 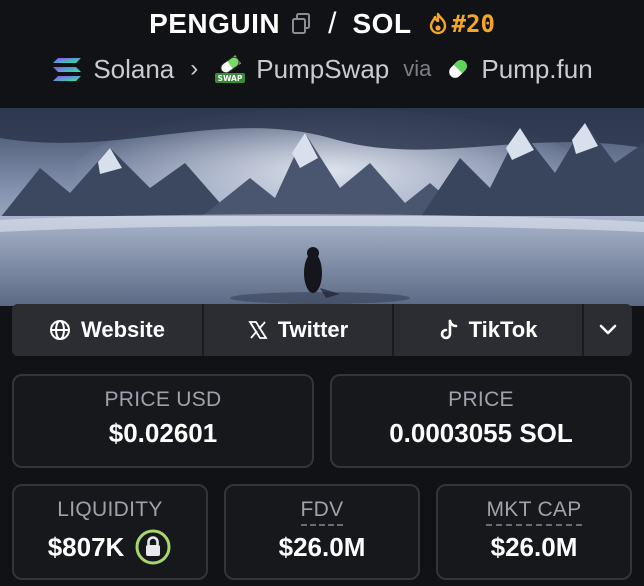 I want to click on rank-label: #20, so click(x=473, y=24).